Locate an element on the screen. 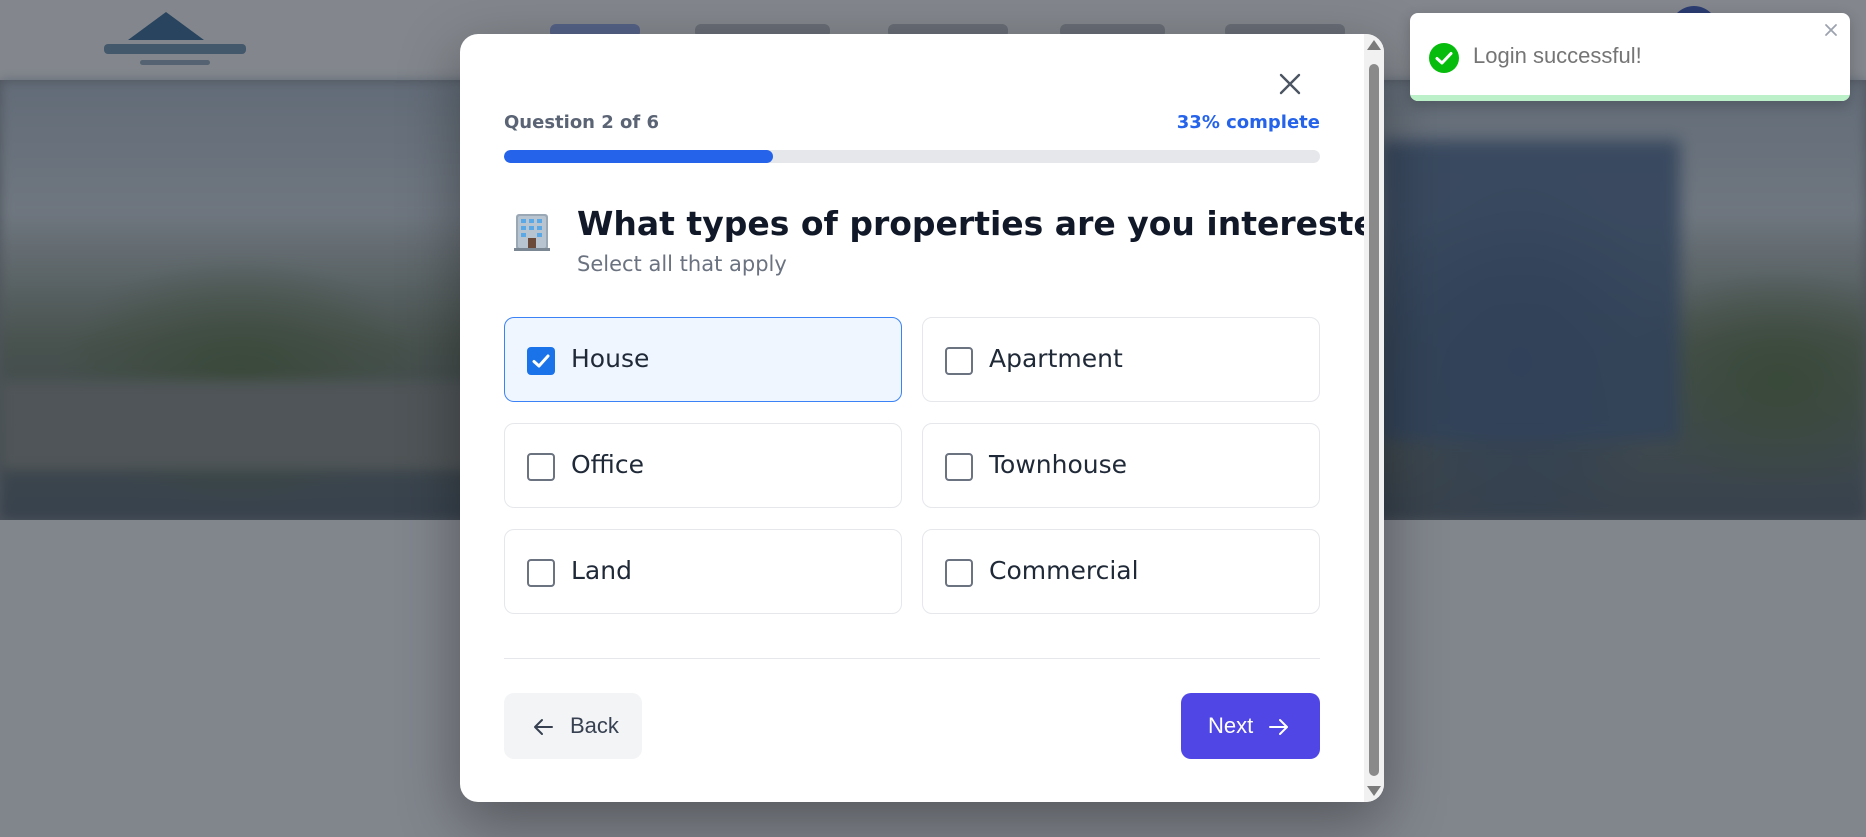  checkmark-icon is located at coordinates (541, 361).